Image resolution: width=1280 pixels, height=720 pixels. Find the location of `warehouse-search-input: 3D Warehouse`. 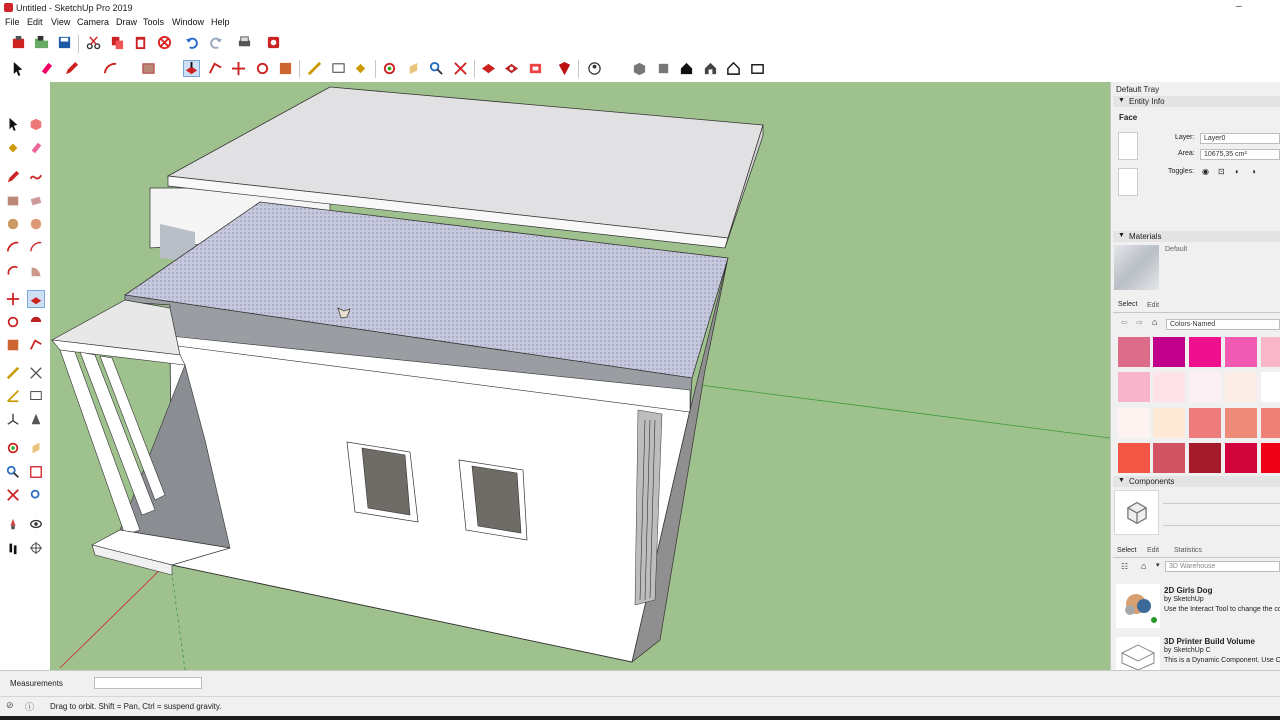

warehouse-search-input: 3D Warehouse is located at coordinates (1222, 566).